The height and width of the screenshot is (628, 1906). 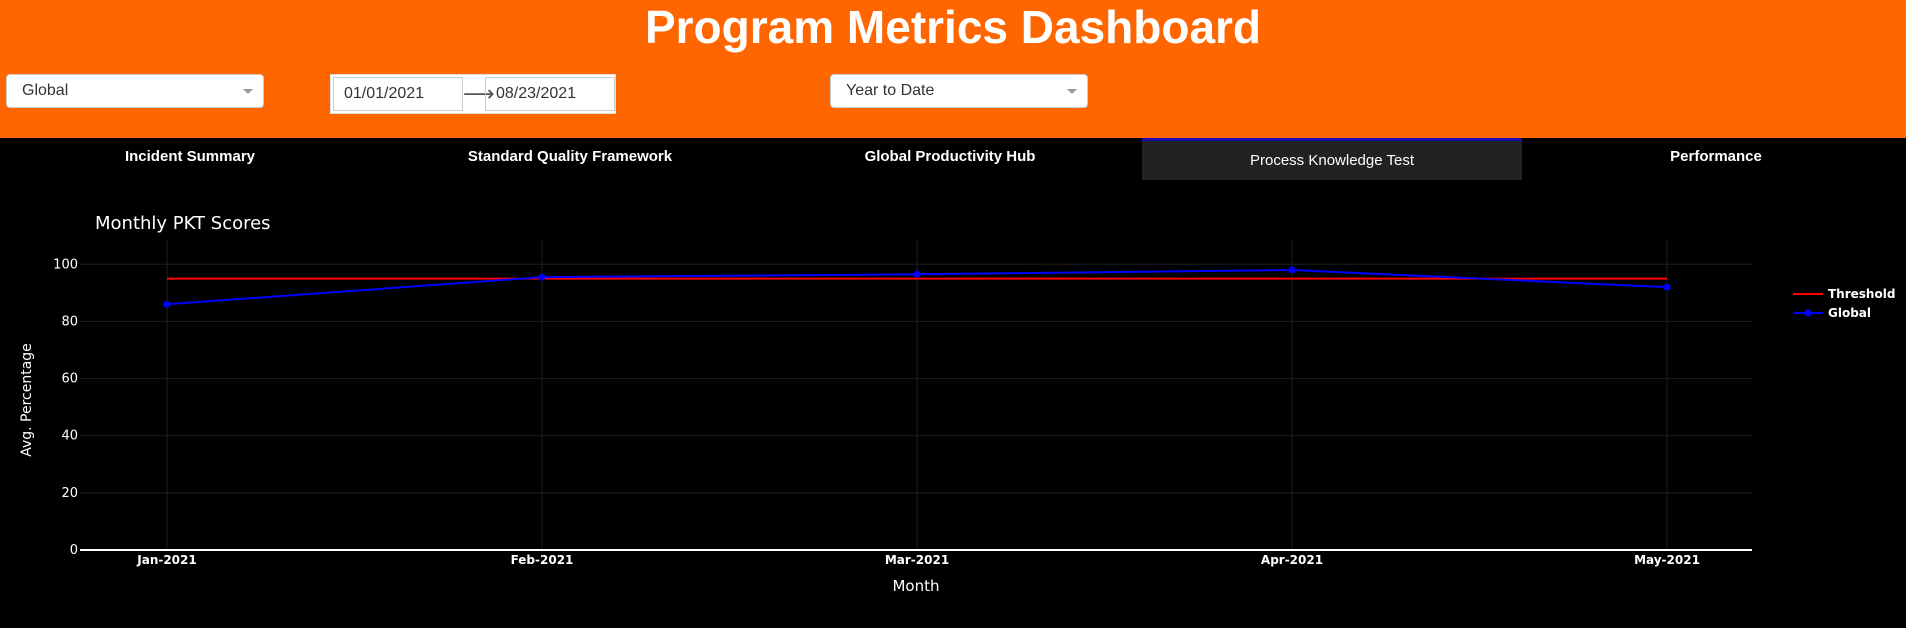 What do you see at coordinates (953, 27) in the screenshot?
I see `page-title: Program Metrics Dashboard` at bounding box center [953, 27].